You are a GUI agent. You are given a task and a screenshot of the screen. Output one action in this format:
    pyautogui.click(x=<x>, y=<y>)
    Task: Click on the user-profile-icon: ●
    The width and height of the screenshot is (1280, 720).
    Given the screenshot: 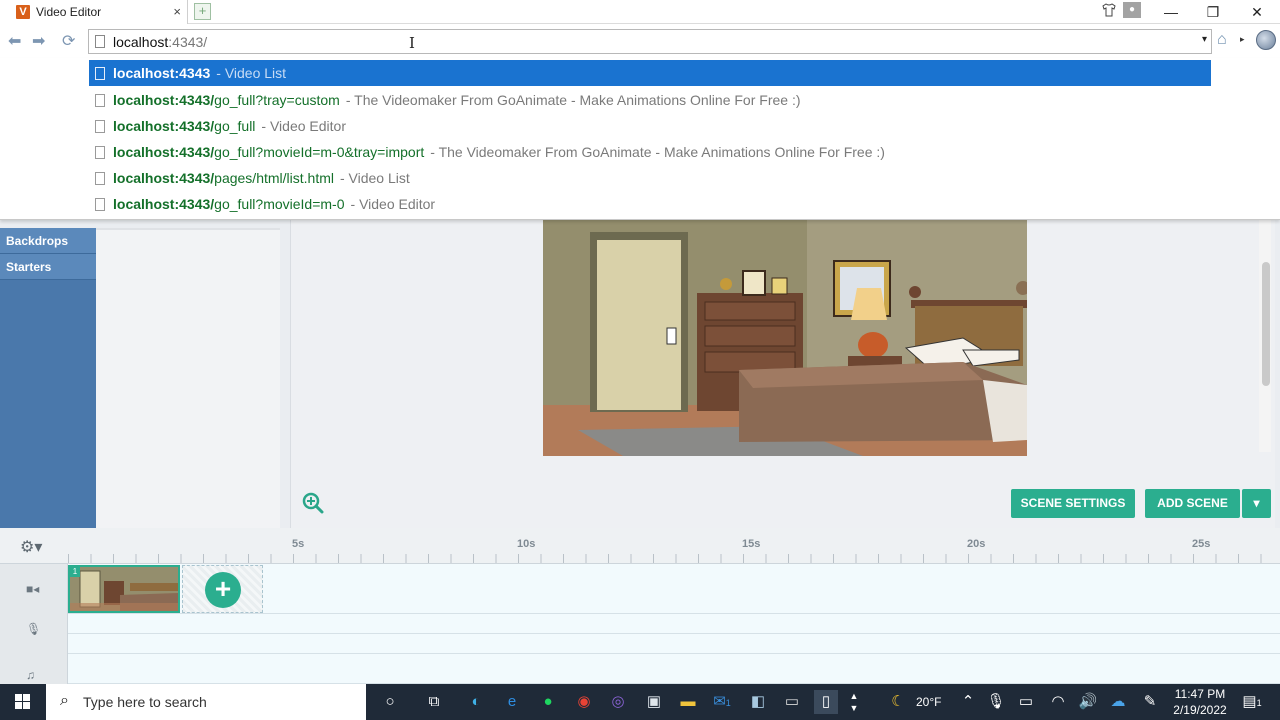 What is the action you would take?
    pyautogui.click(x=1132, y=10)
    